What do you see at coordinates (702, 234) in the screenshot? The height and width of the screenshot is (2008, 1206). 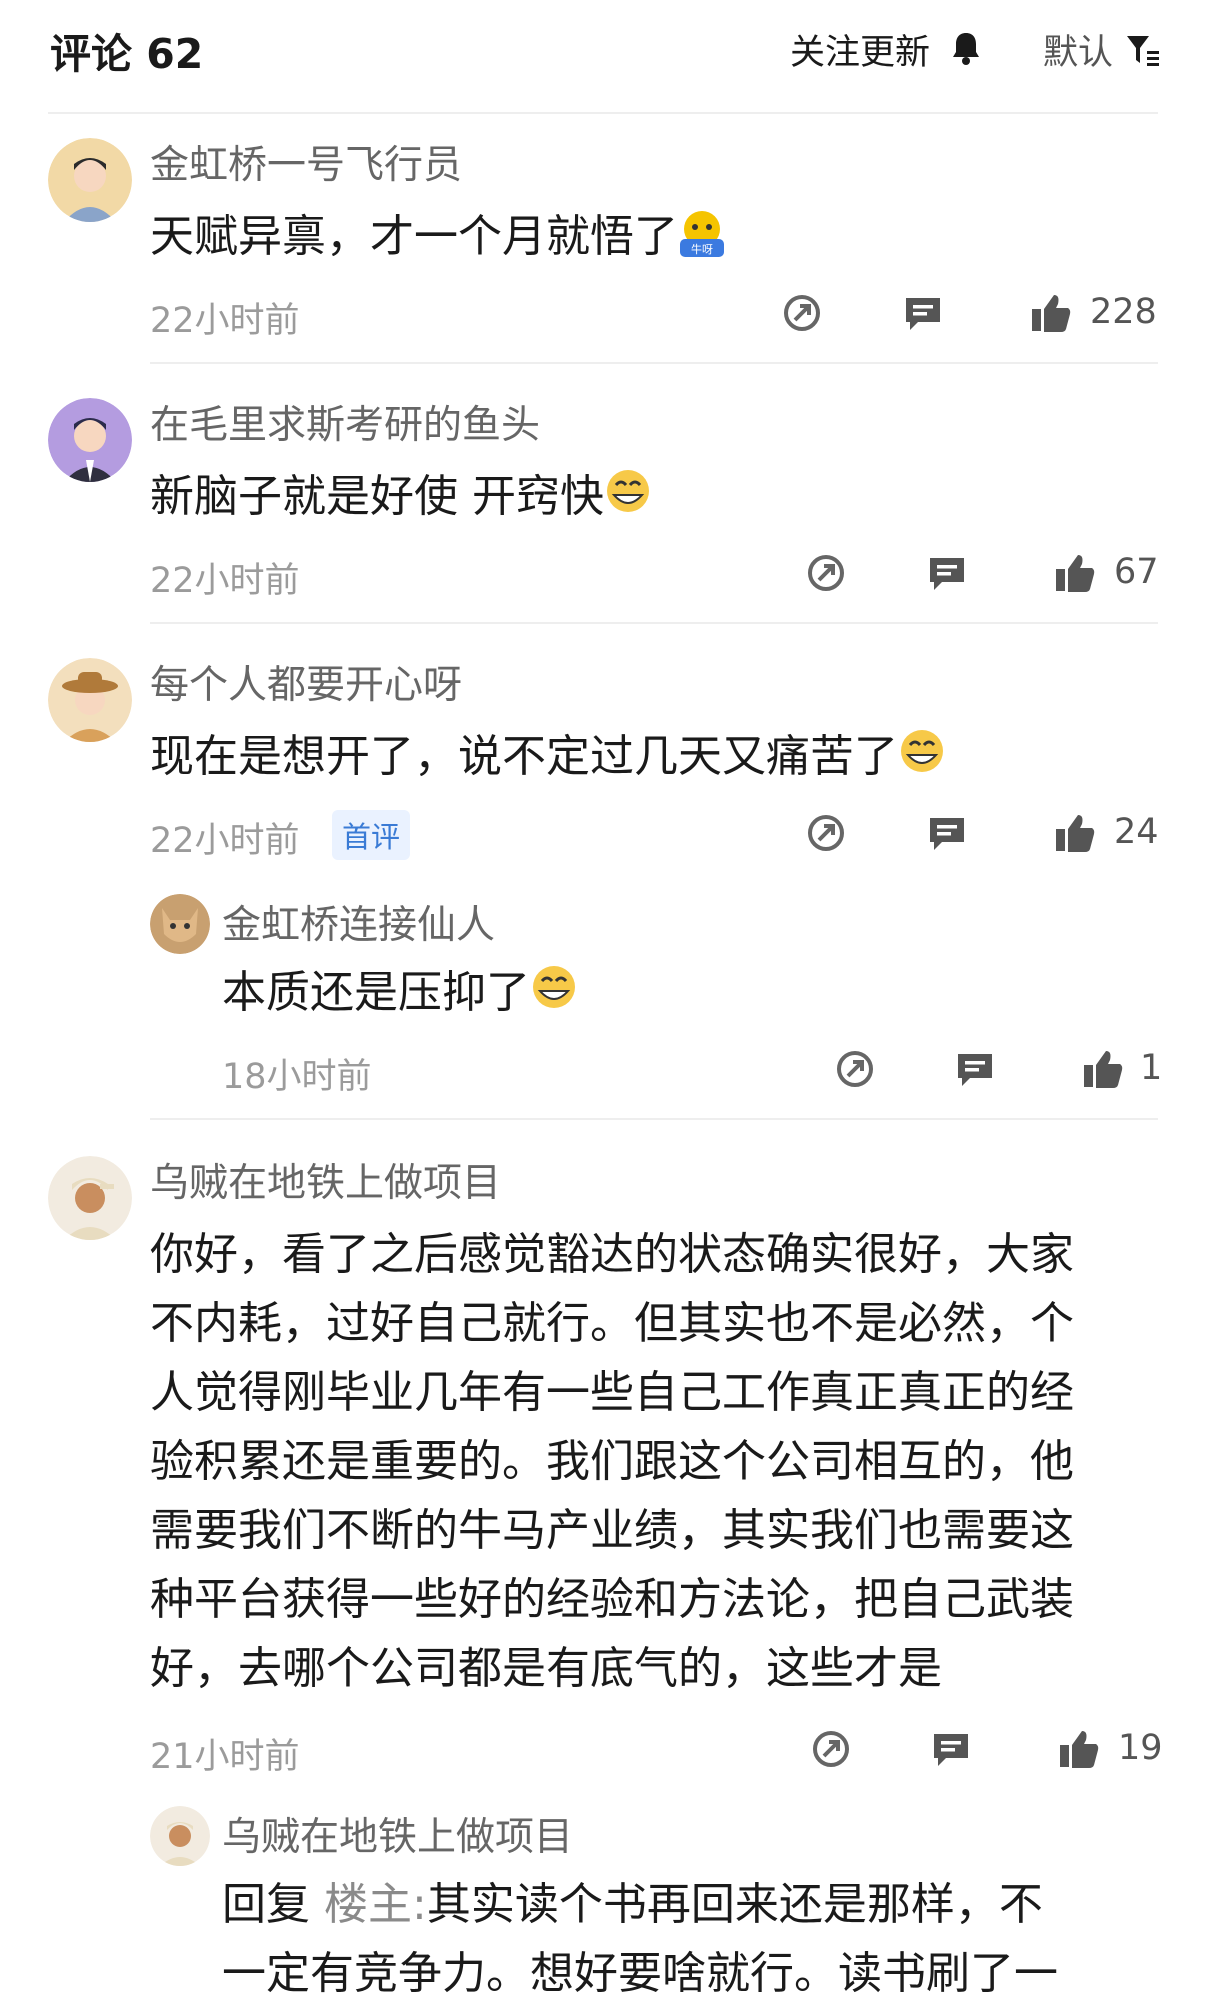 I see `cow-emoji-icon: 牛呀` at bounding box center [702, 234].